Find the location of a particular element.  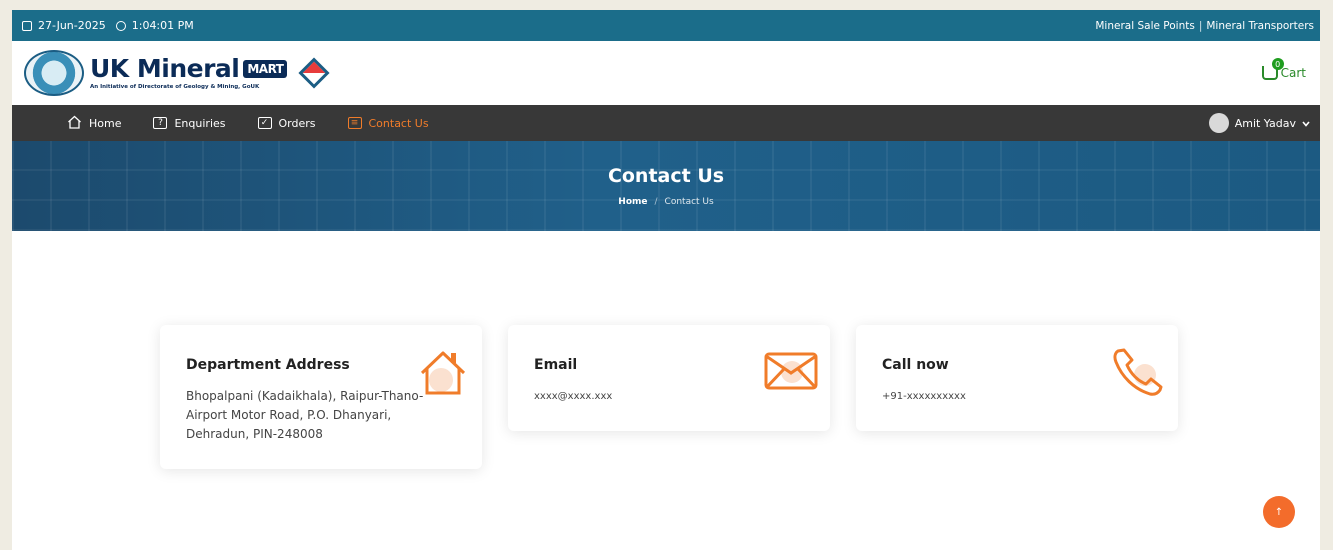

address-card-title: Department Address is located at coordinates (268, 365).